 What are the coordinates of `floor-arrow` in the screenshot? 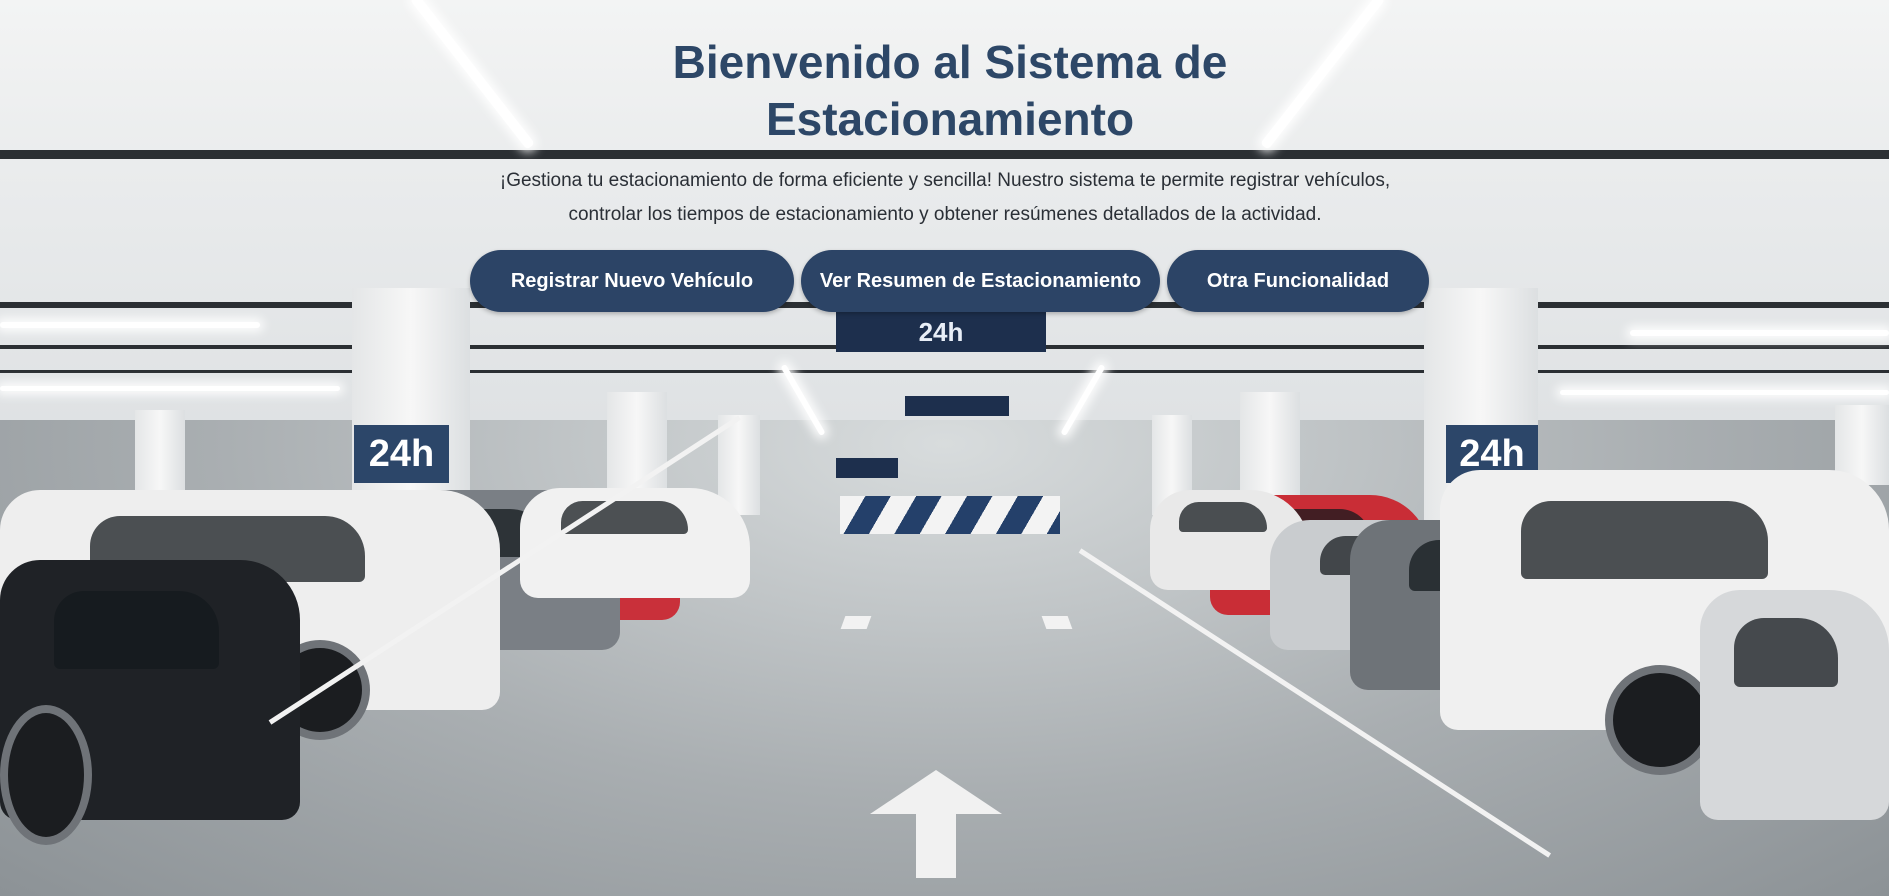 It's located at (936, 792).